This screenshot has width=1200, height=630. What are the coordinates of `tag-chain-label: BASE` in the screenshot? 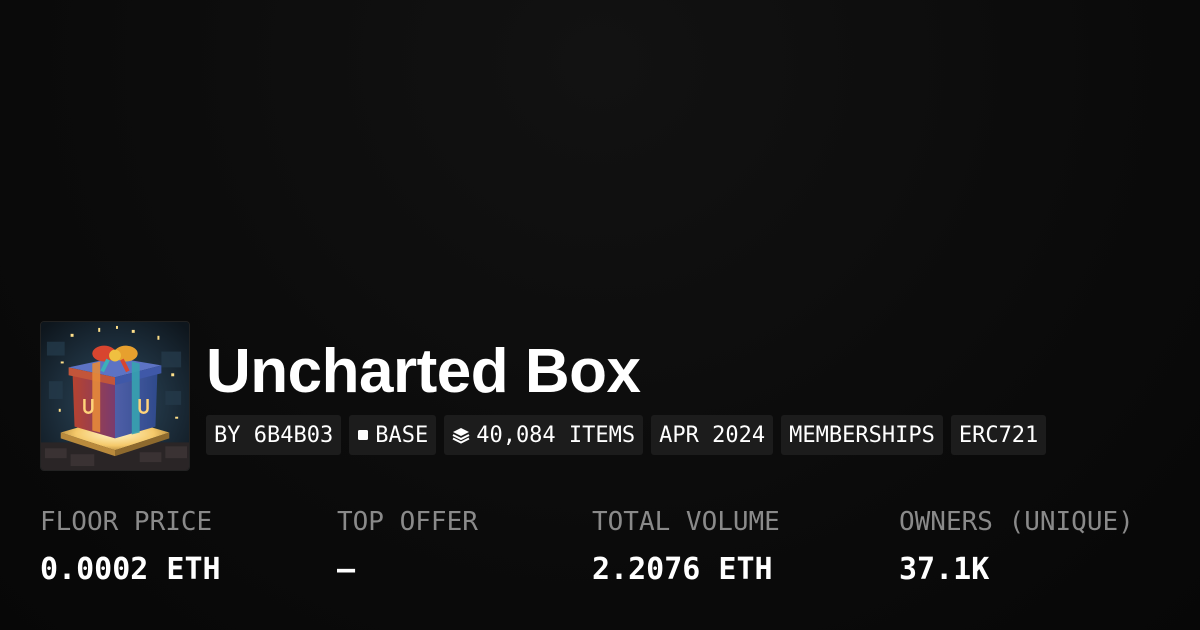 It's located at (402, 435).